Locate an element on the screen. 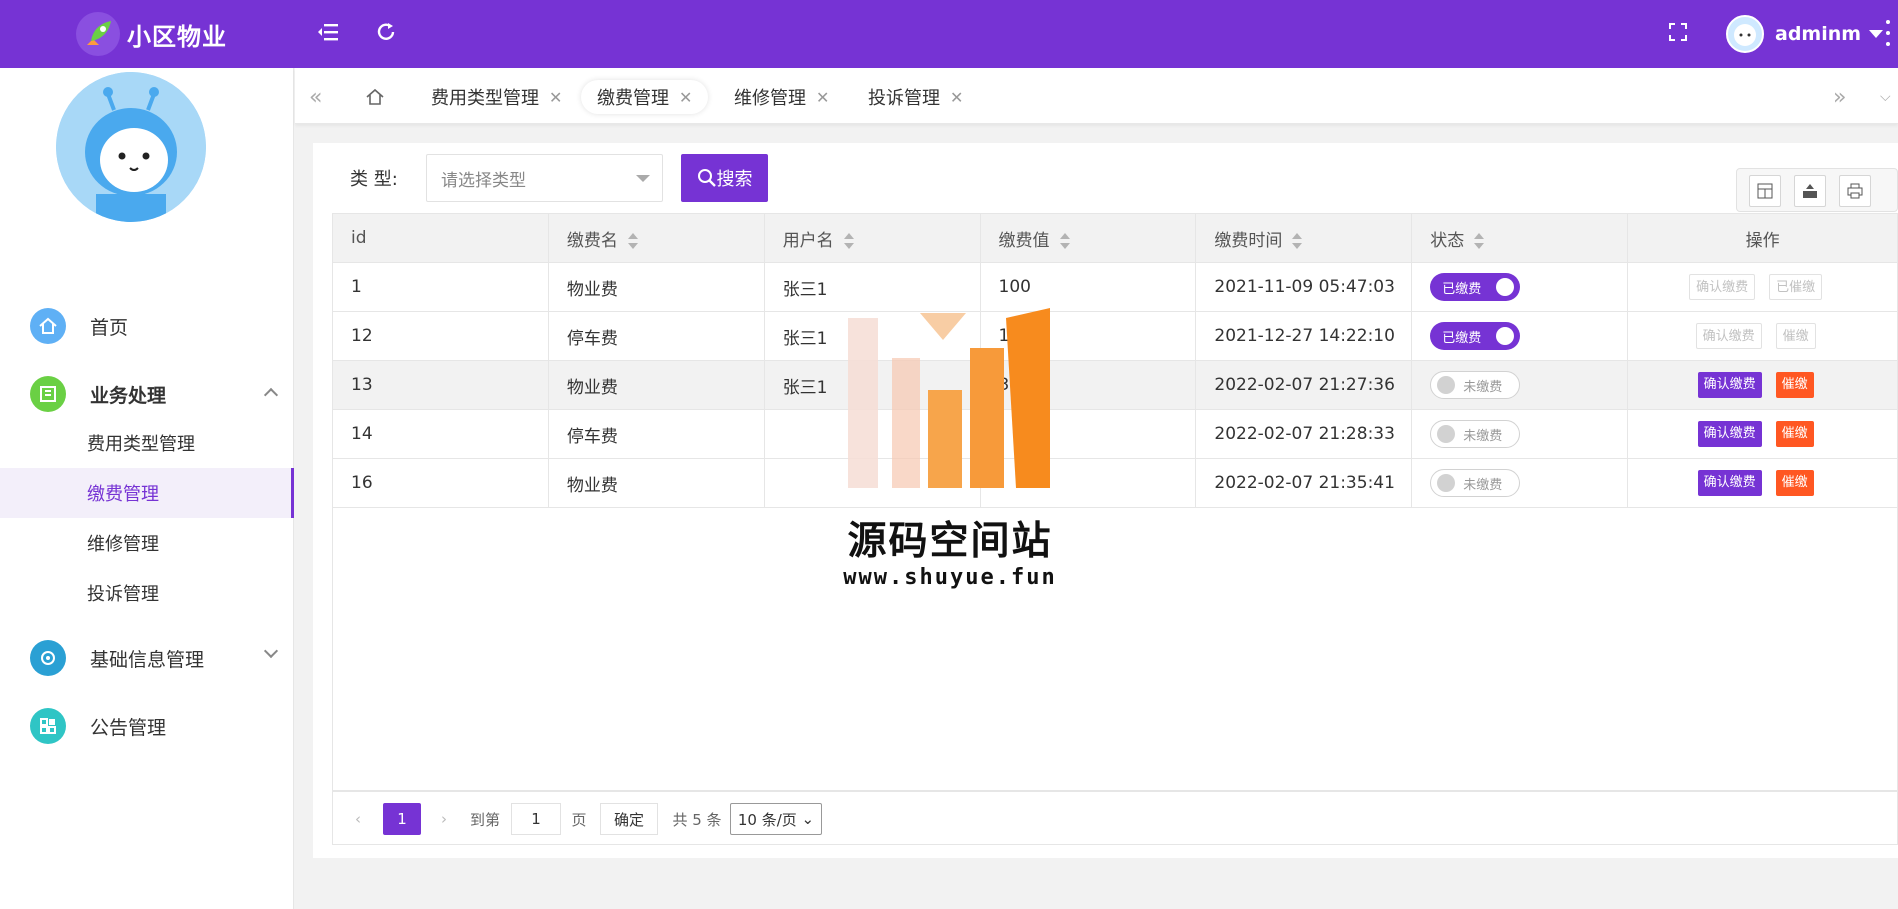  status-label: 已缴费 is located at coordinates (1462, 338).